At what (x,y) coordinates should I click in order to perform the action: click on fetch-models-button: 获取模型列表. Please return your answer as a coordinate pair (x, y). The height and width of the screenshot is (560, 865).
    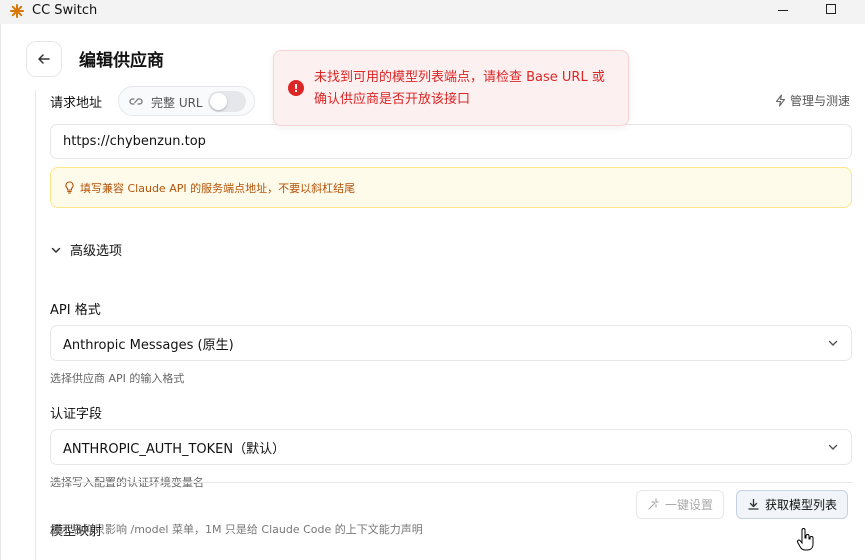
    Looking at the image, I should click on (792, 504).